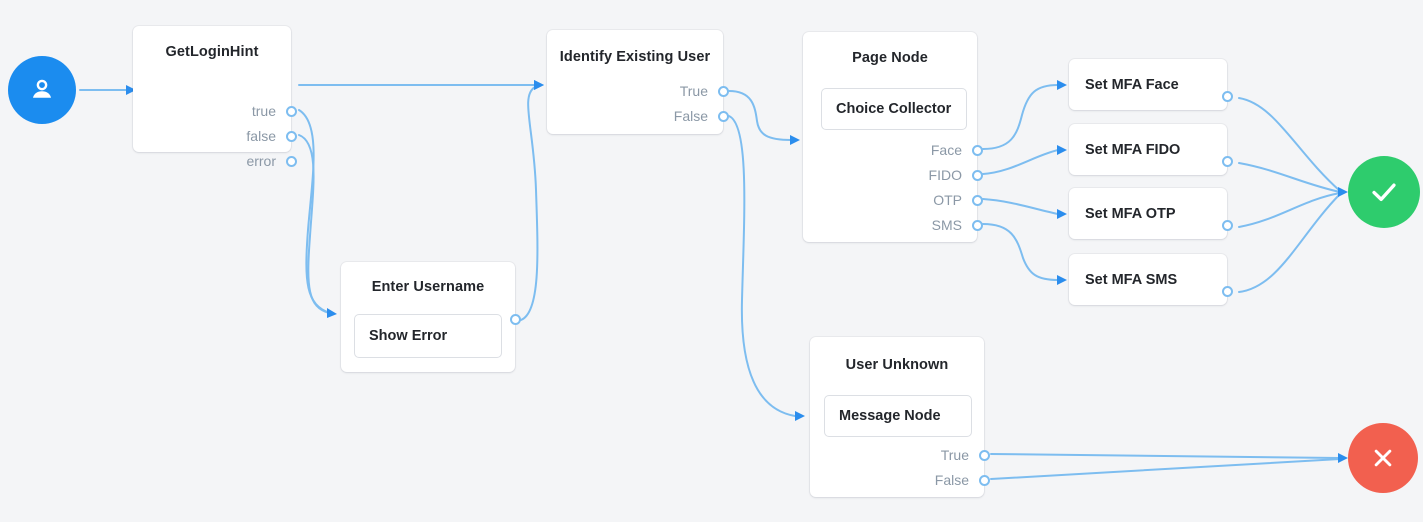 This screenshot has width=1423, height=522. I want to click on edge-userunknown-false-to-failure, so click(1165, 469).